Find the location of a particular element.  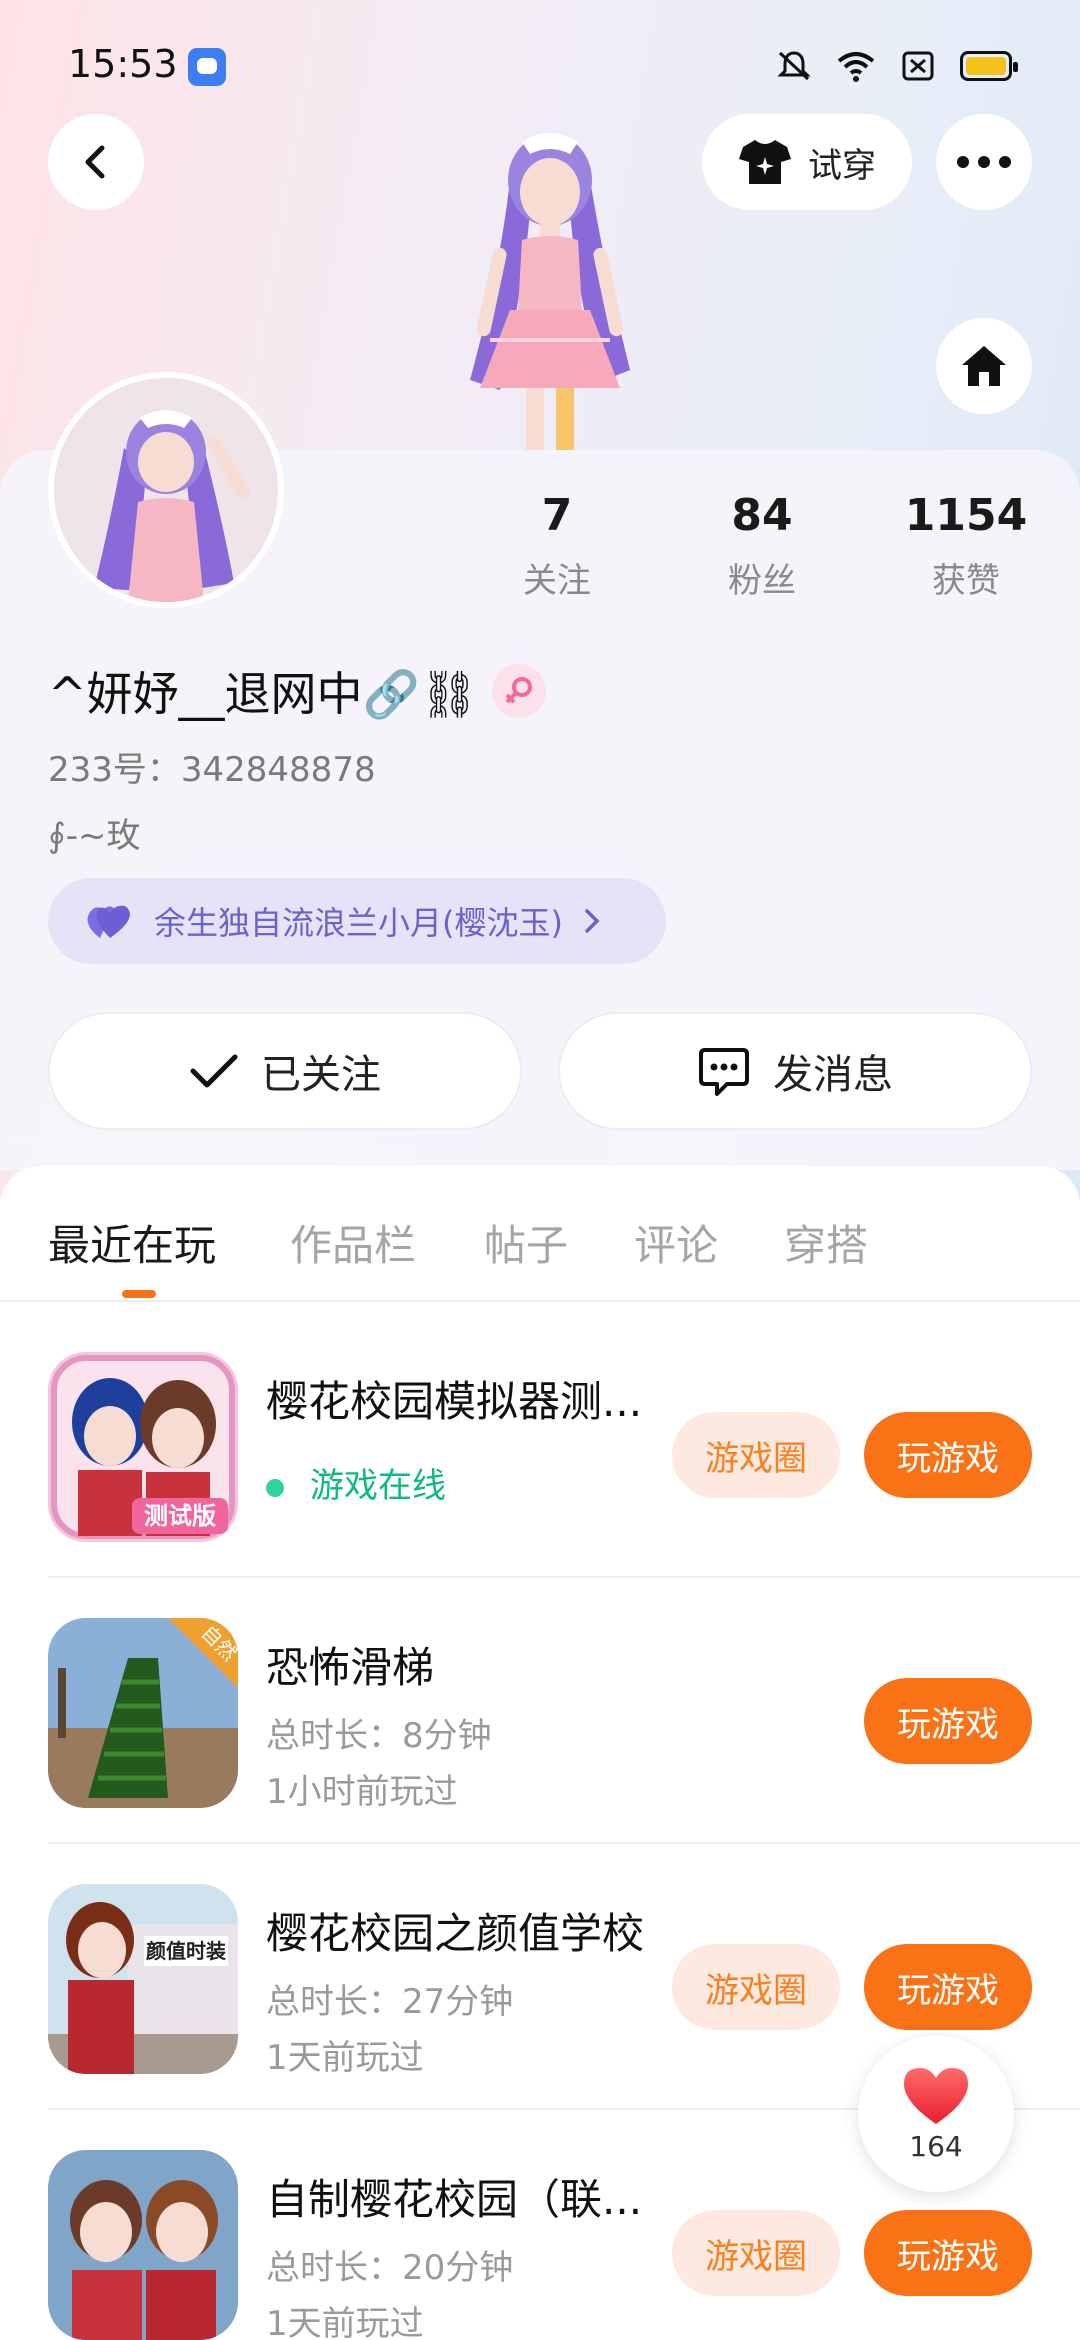

game-icon is located at coordinates (143, 2245).